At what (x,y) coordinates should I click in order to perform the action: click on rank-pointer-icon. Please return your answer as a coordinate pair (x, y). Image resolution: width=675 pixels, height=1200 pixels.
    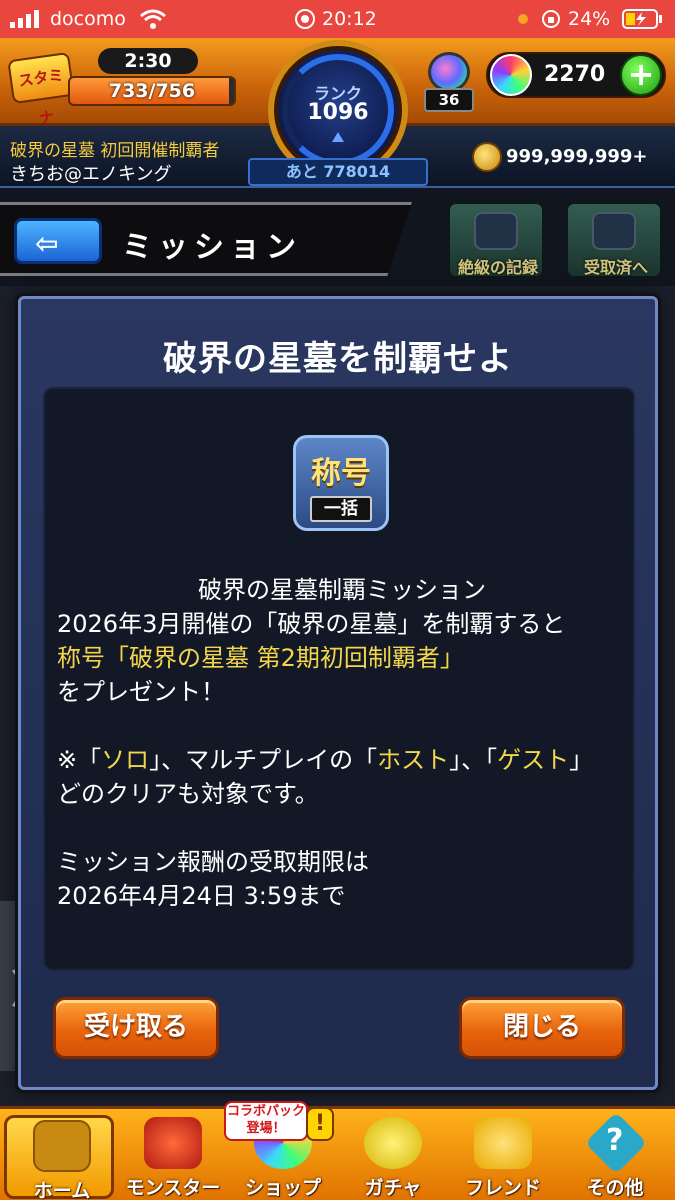
    Looking at the image, I should click on (338, 137).